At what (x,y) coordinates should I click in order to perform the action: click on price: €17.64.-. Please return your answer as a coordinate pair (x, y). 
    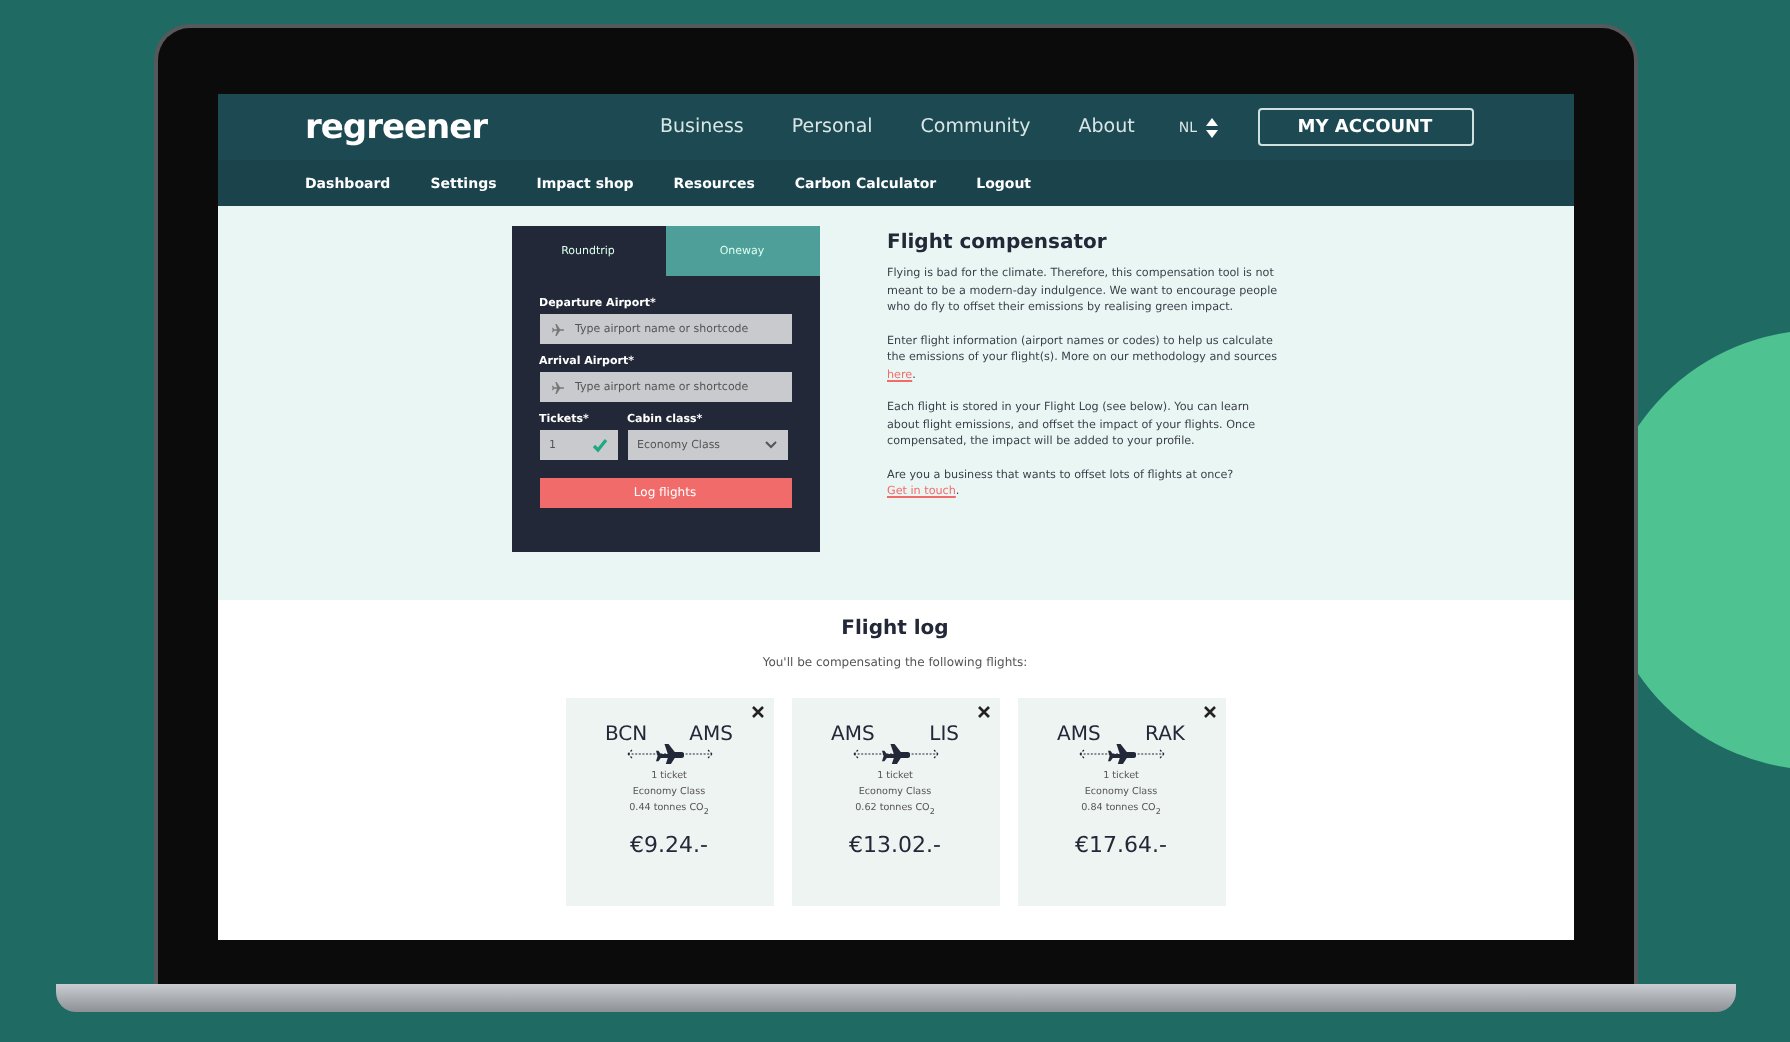
    Looking at the image, I should click on (1121, 844).